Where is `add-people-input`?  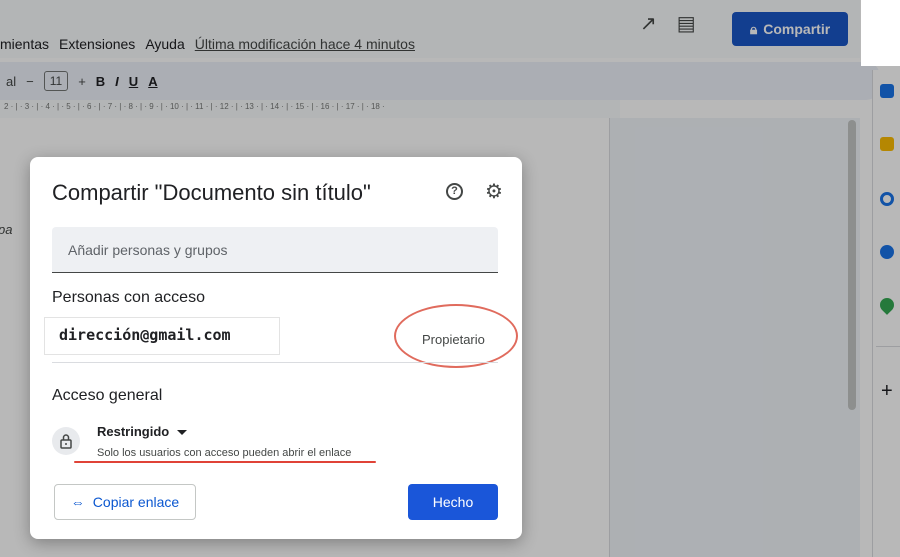
add-people-input is located at coordinates (275, 250).